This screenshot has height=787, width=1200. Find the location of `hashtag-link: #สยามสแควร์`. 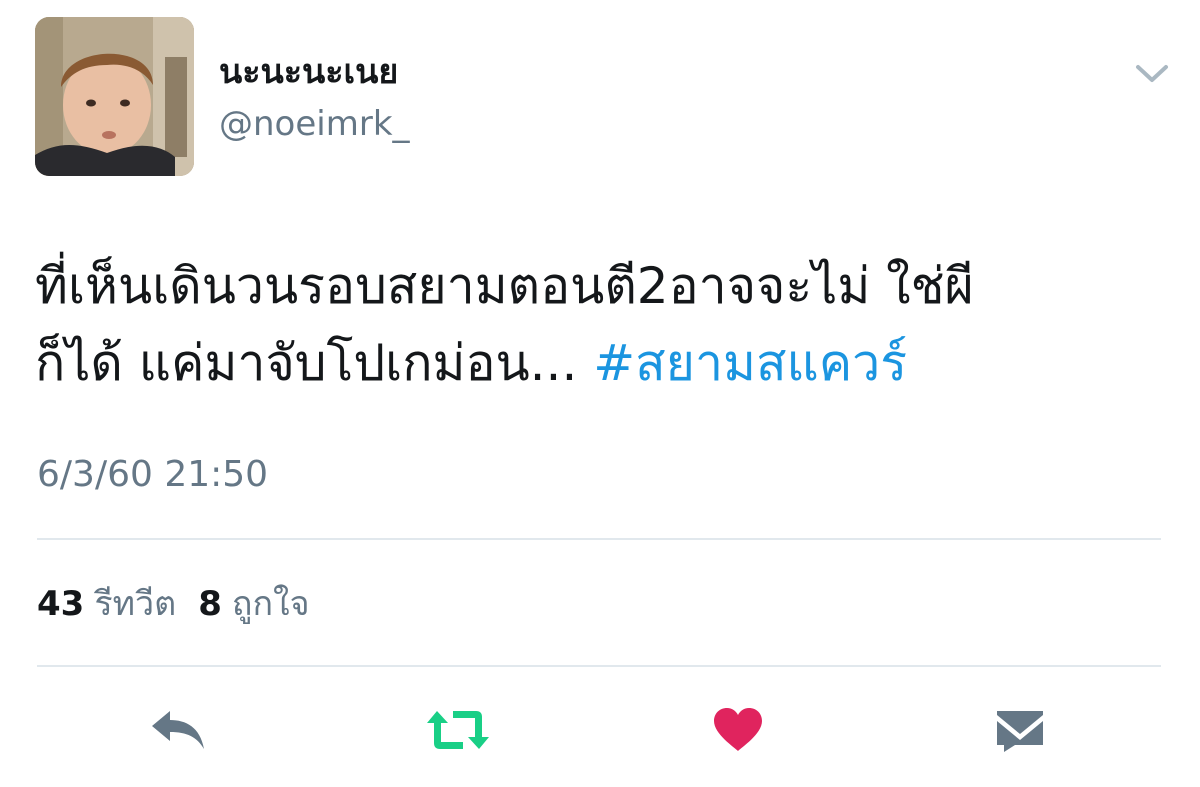

hashtag-link: #สยามสแควร์ is located at coordinates (750, 363).